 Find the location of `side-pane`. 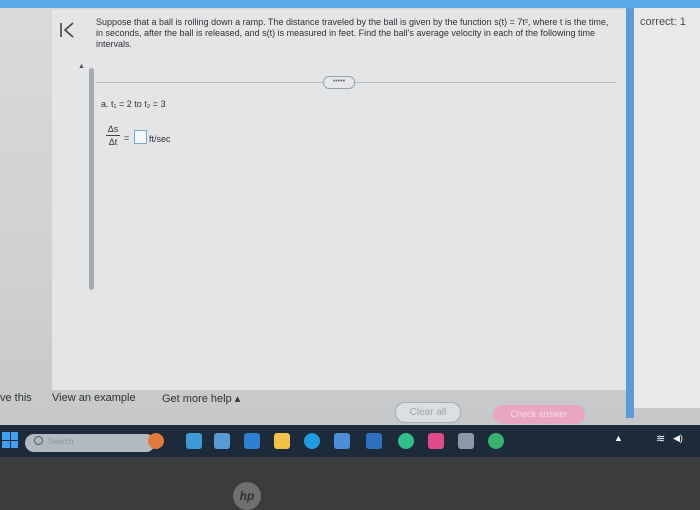

side-pane is located at coordinates (667, 208).